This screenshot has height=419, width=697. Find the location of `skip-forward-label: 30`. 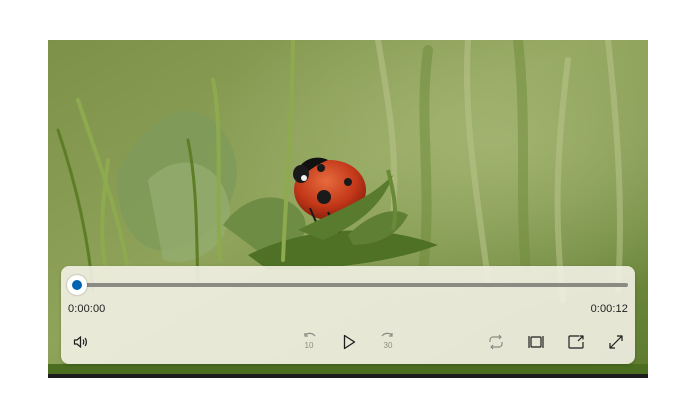

skip-forward-label: 30 is located at coordinates (388, 345).